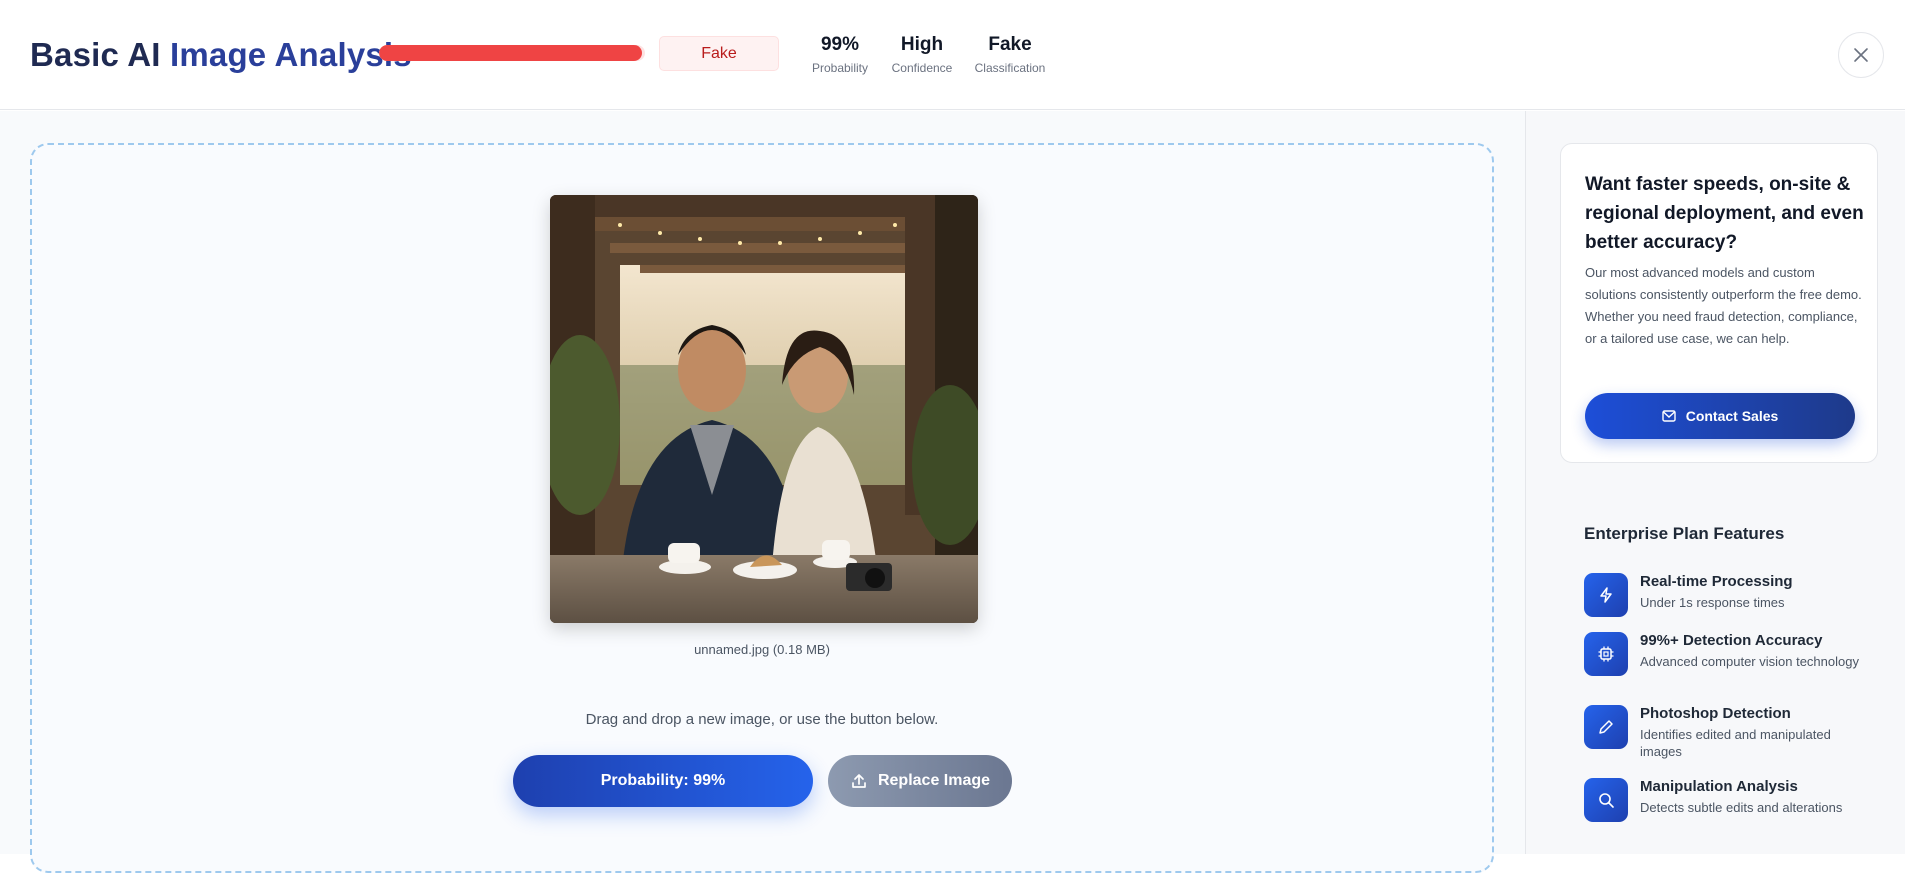 This screenshot has height=873, width=1905. I want to click on feature-desc: Identifies edited and manipulated images, so click(1735, 743).